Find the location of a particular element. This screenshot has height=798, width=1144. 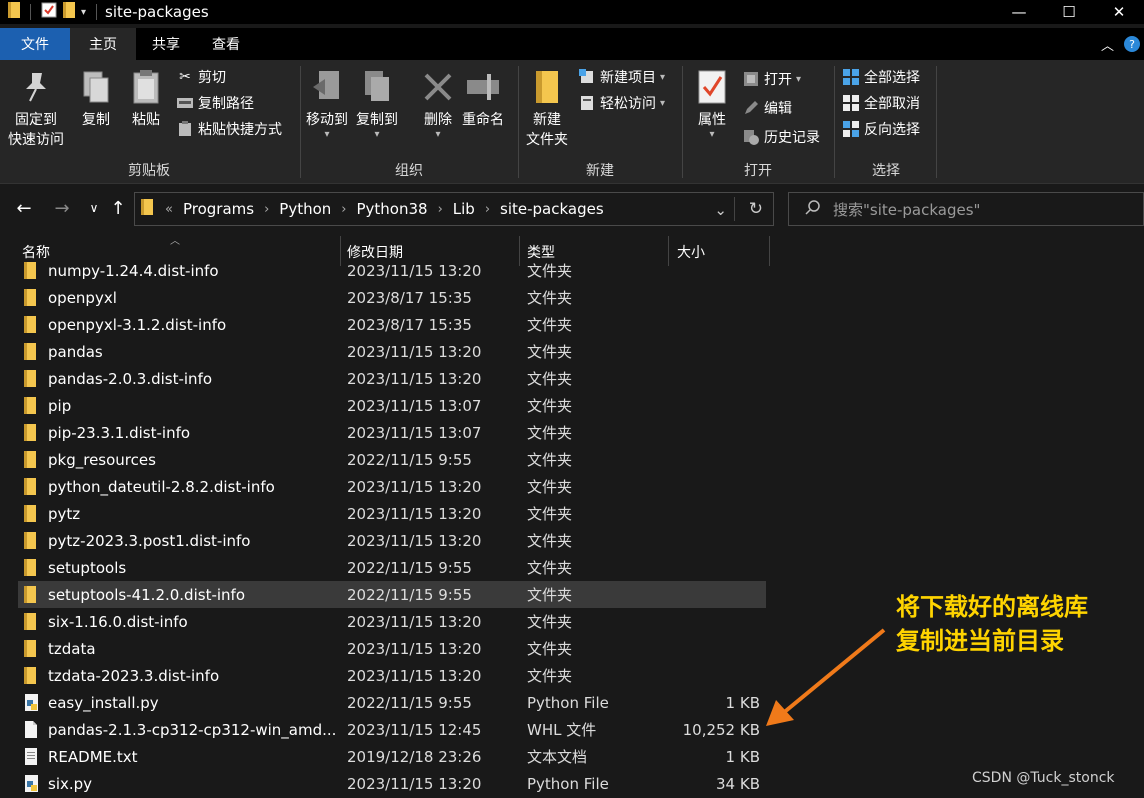

new-item-label: 新建项目 is located at coordinates (628, 78).